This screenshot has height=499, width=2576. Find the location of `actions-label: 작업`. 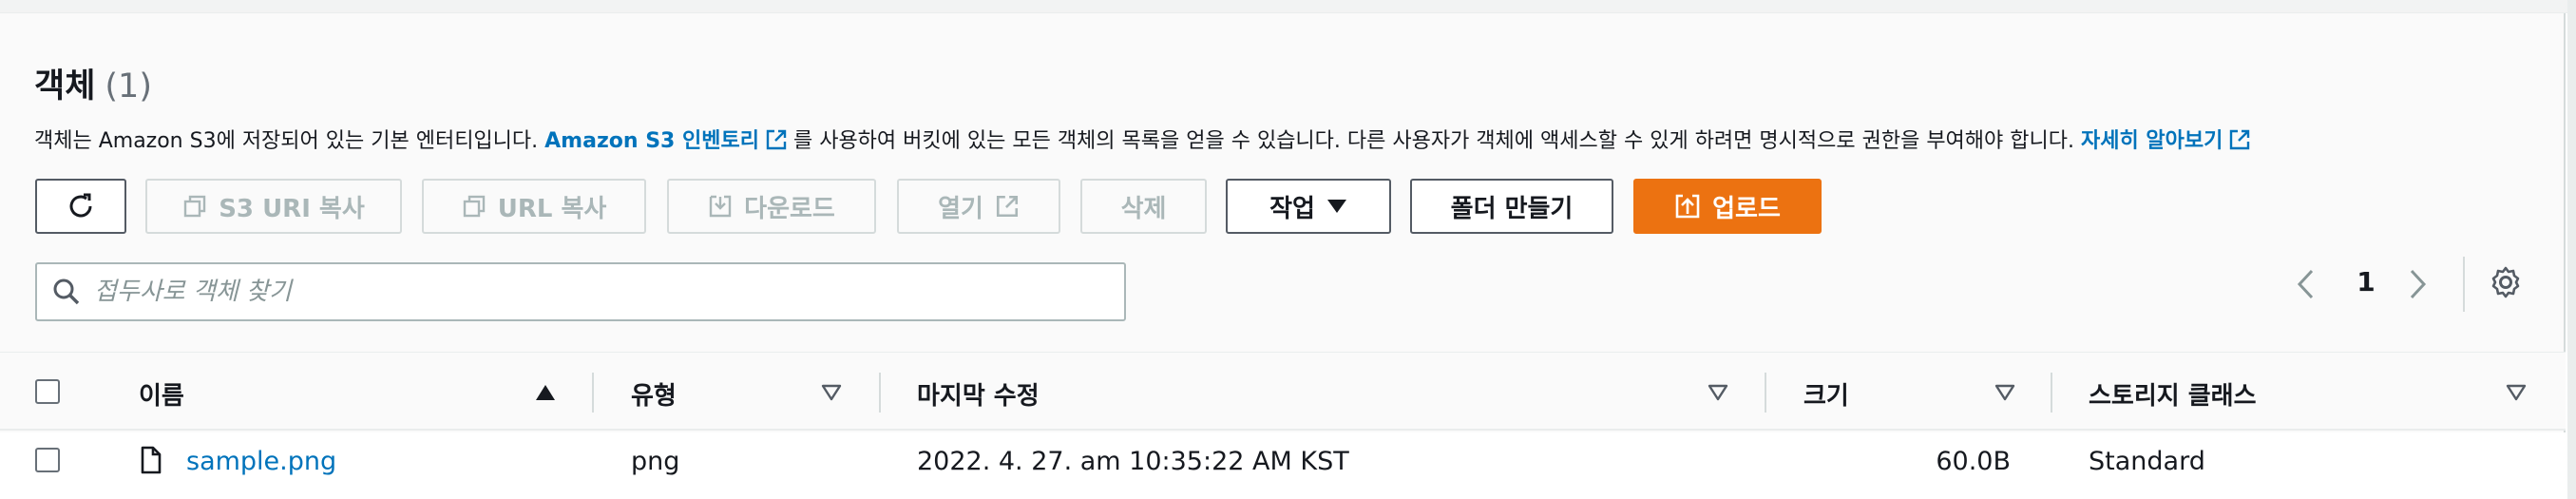

actions-label: 작업 is located at coordinates (1292, 208).